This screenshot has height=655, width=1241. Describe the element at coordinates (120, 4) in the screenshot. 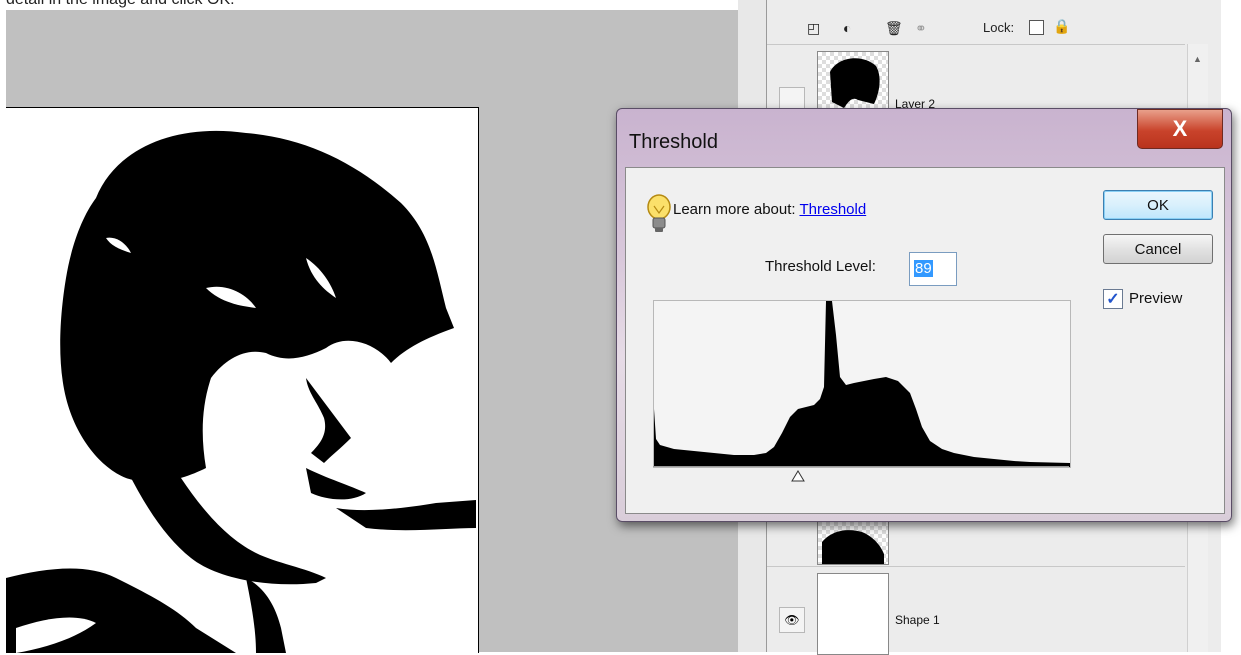

I see `instruction-caption: detail in the image and click OK.` at that location.